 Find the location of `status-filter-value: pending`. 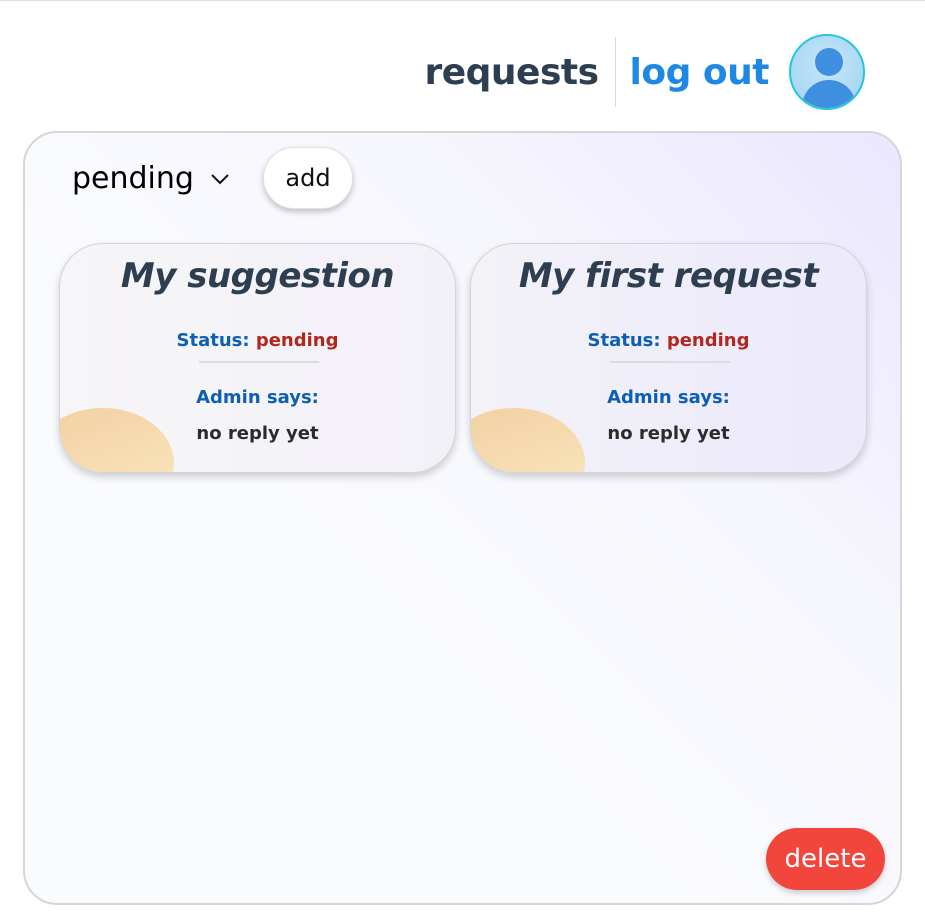

status-filter-value: pending is located at coordinates (133, 178).